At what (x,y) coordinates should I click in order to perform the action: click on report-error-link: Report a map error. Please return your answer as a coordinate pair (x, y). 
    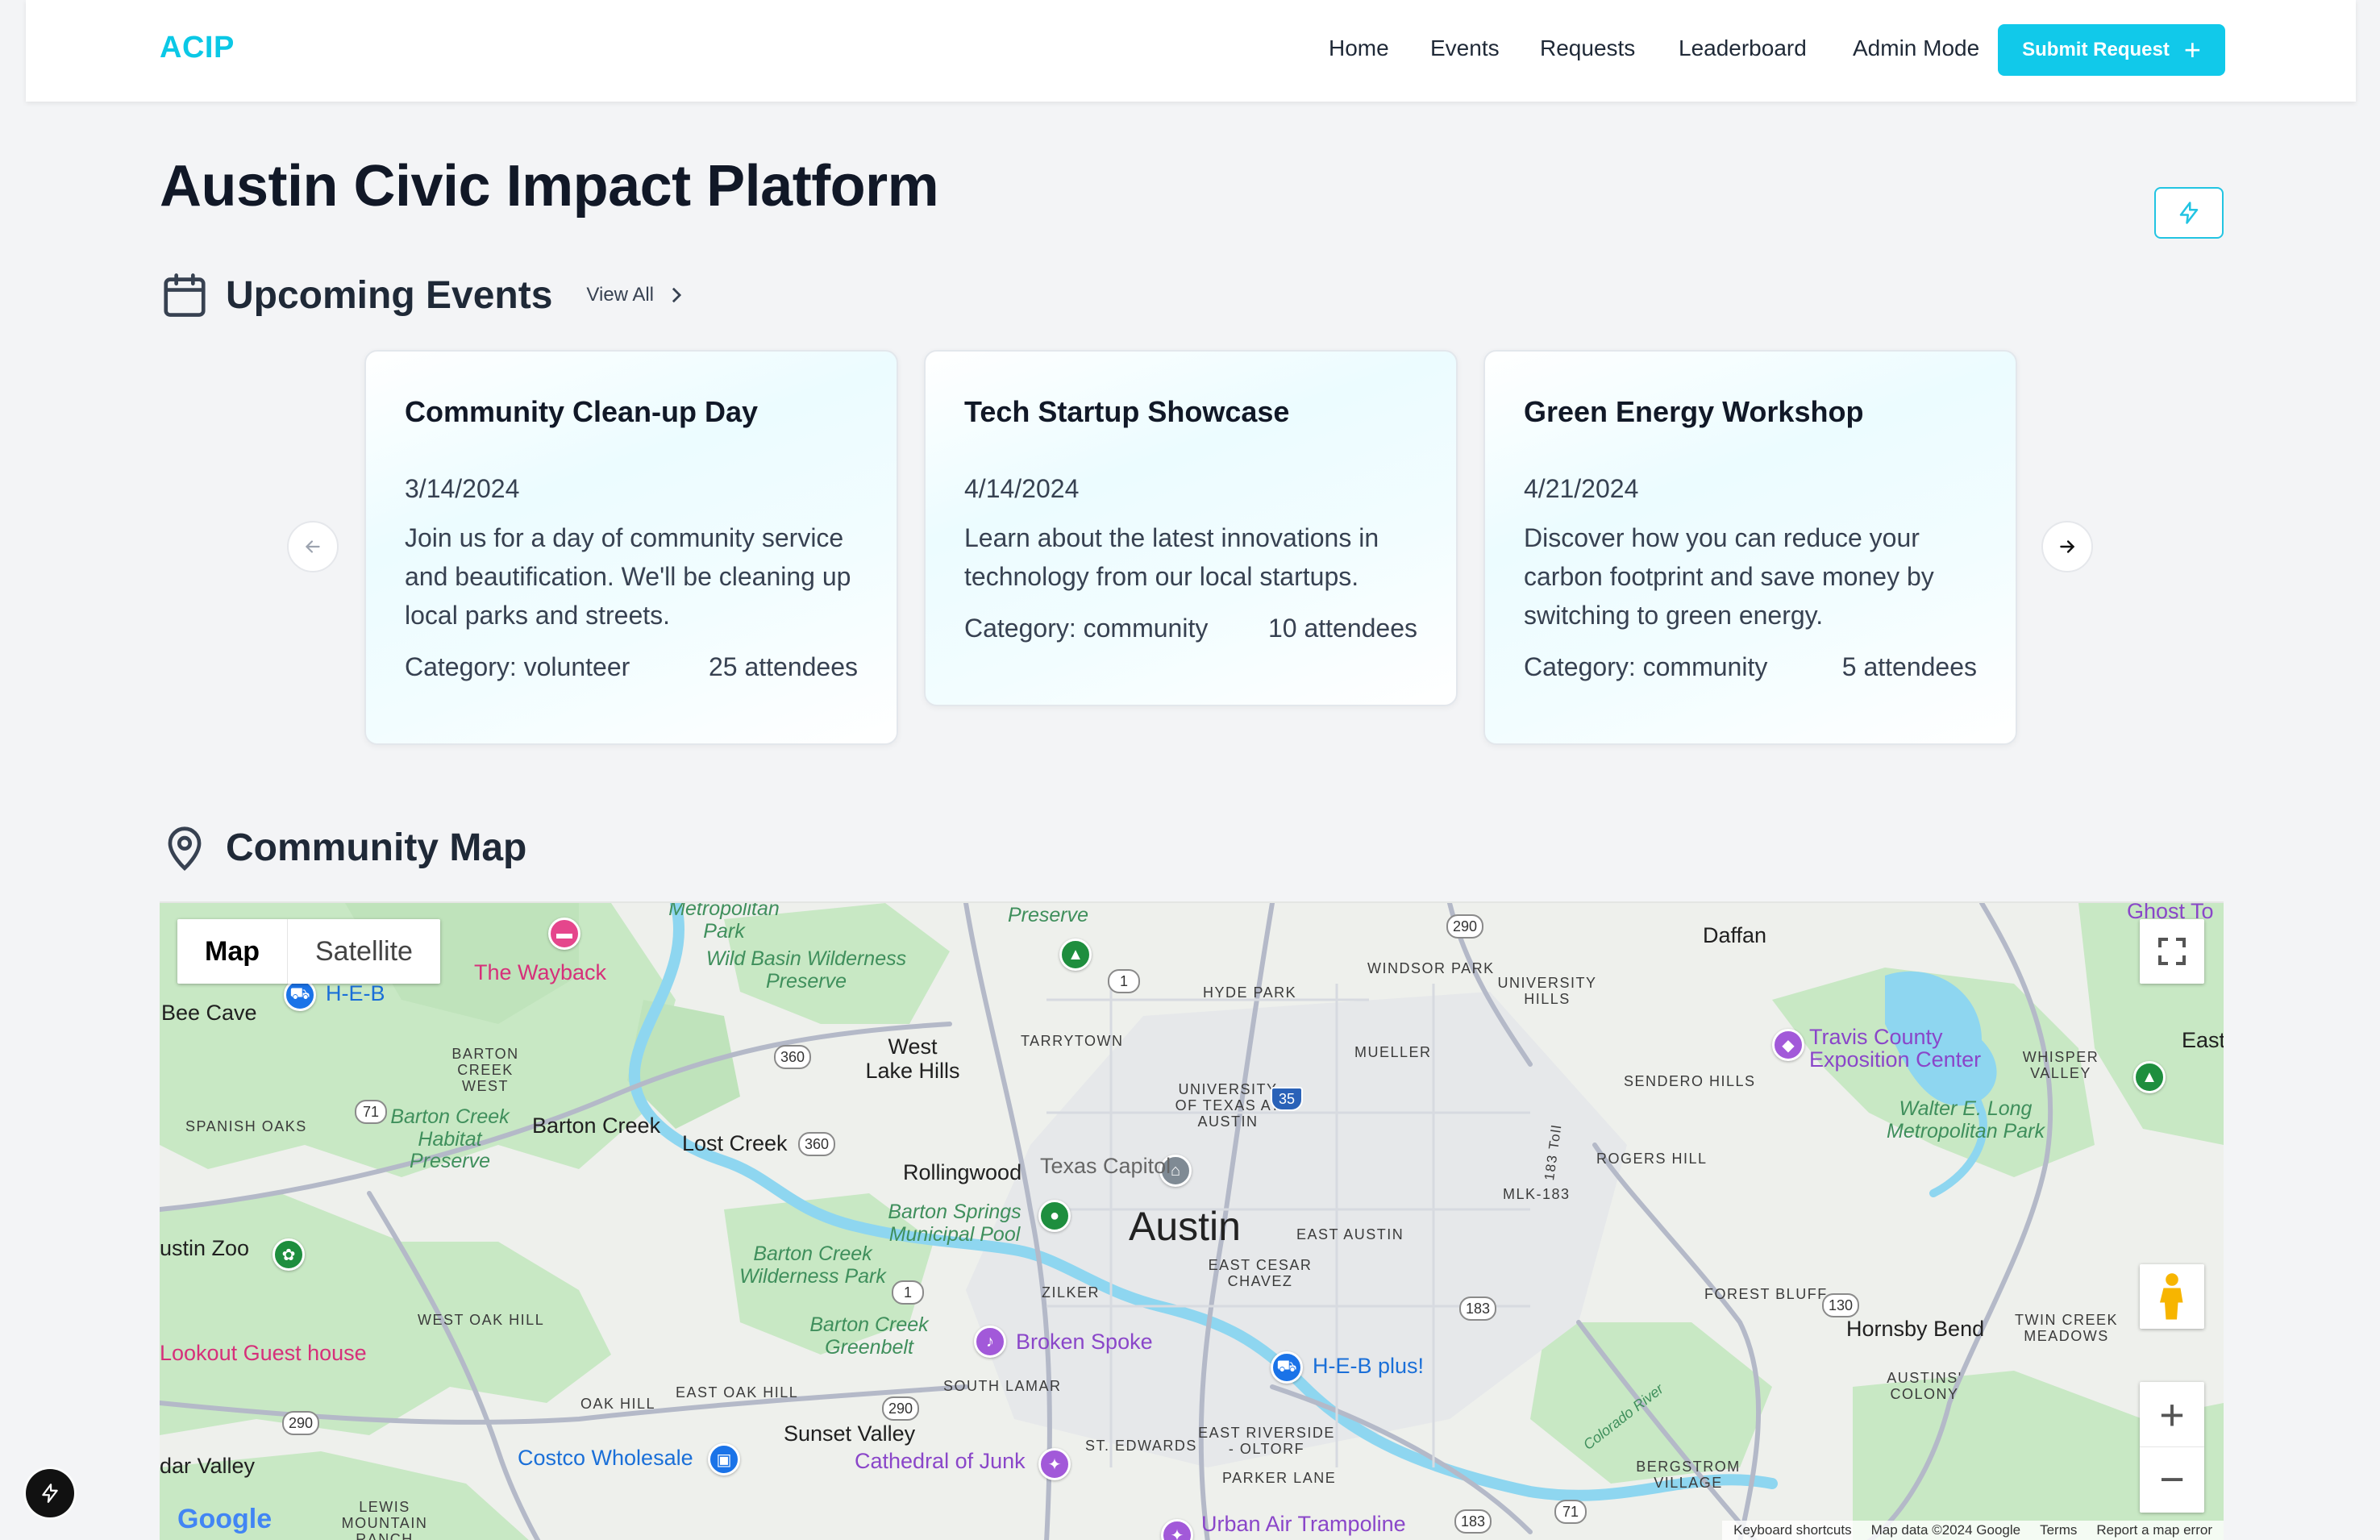
    Looking at the image, I should click on (2154, 1530).